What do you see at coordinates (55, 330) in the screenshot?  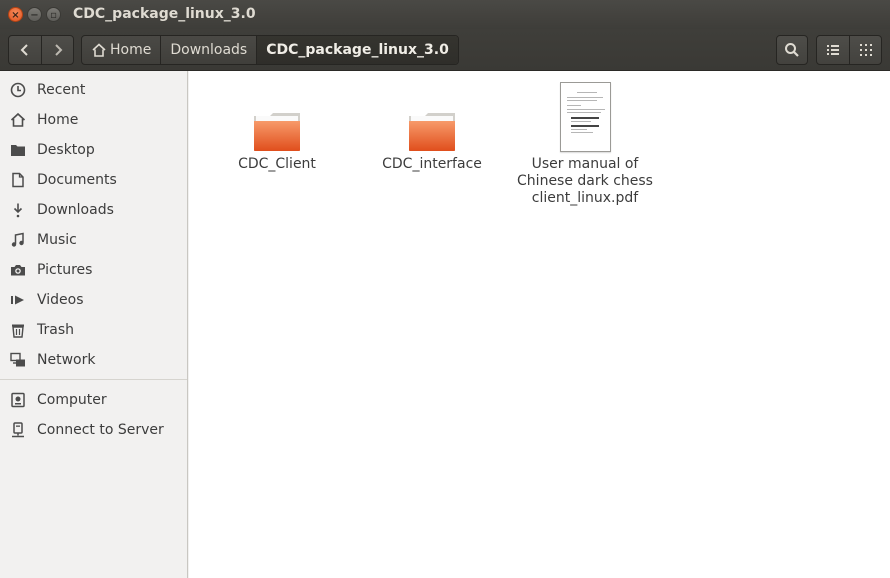 I see `sidebar-item-label: Trash` at bounding box center [55, 330].